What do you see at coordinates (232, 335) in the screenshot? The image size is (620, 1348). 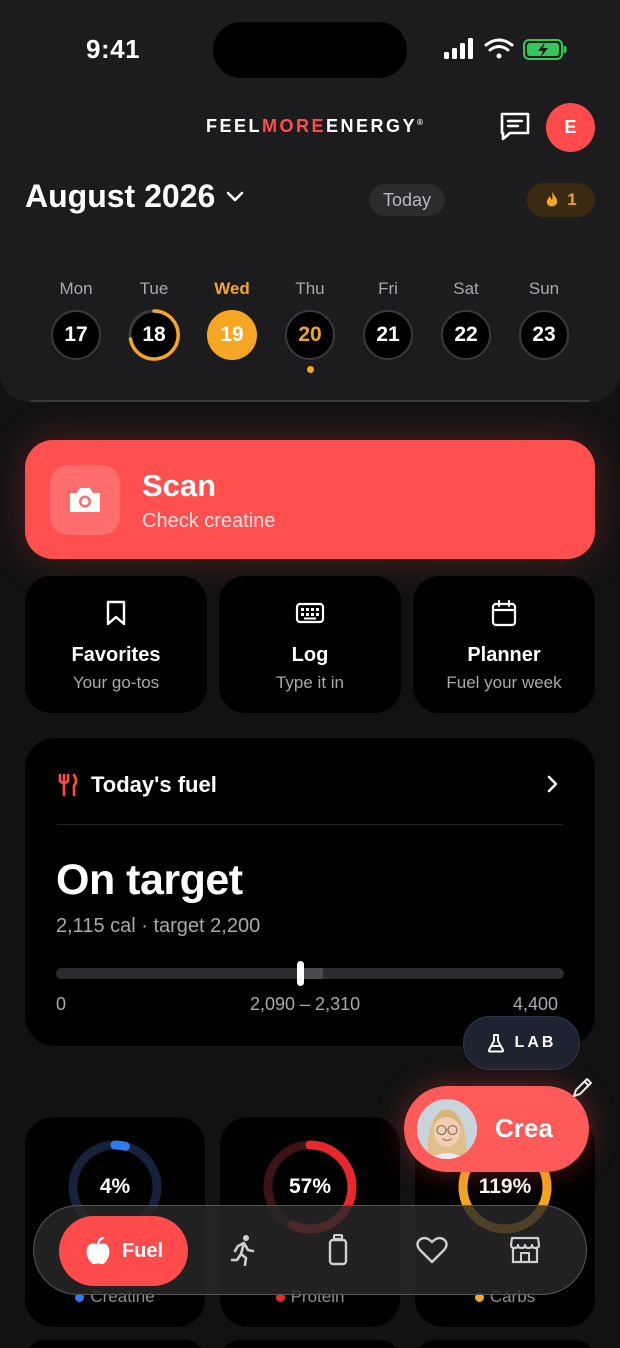 I see `day-number: 19` at bounding box center [232, 335].